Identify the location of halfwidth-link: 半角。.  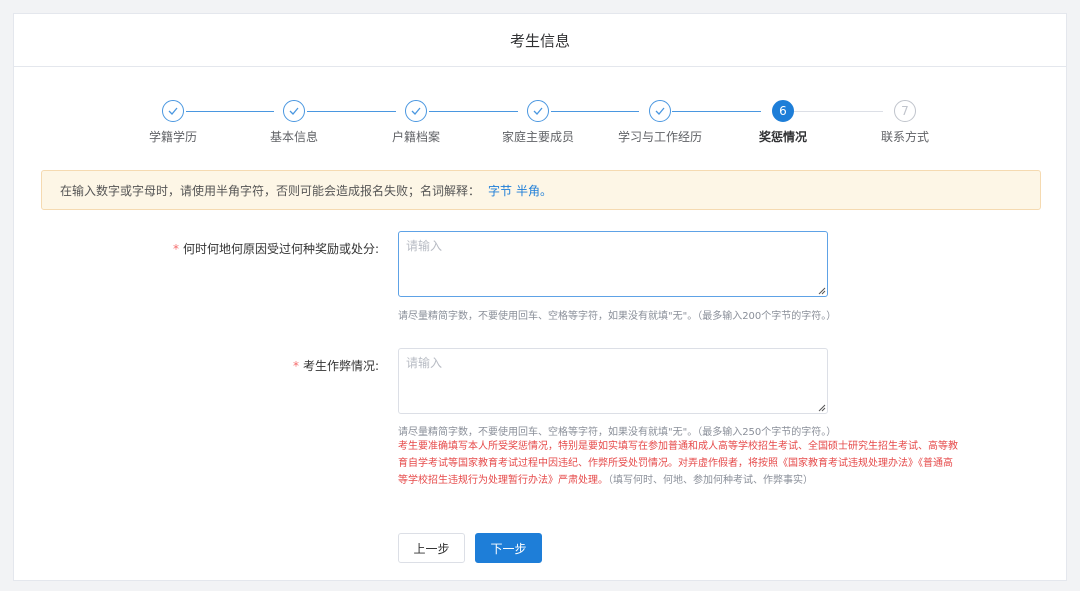
(534, 190).